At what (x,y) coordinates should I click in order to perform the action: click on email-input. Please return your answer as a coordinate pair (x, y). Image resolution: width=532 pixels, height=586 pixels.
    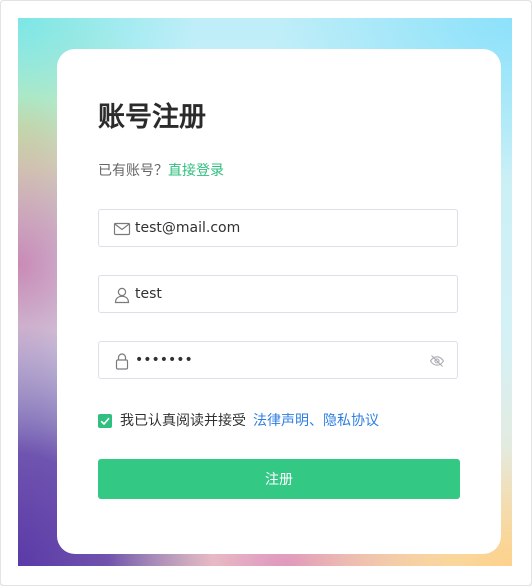
    Looking at the image, I should click on (275, 228).